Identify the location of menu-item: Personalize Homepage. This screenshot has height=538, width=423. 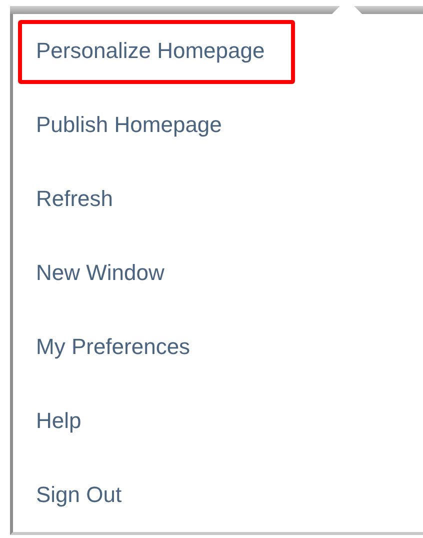
(218, 51).